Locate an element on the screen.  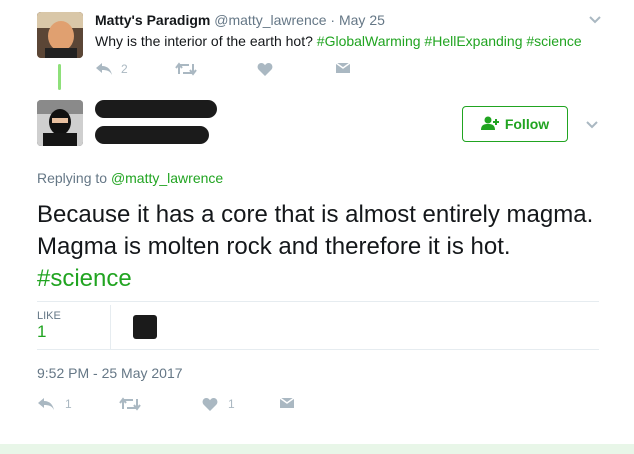
author-name: Matty's Paradigm is located at coordinates (152, 20).